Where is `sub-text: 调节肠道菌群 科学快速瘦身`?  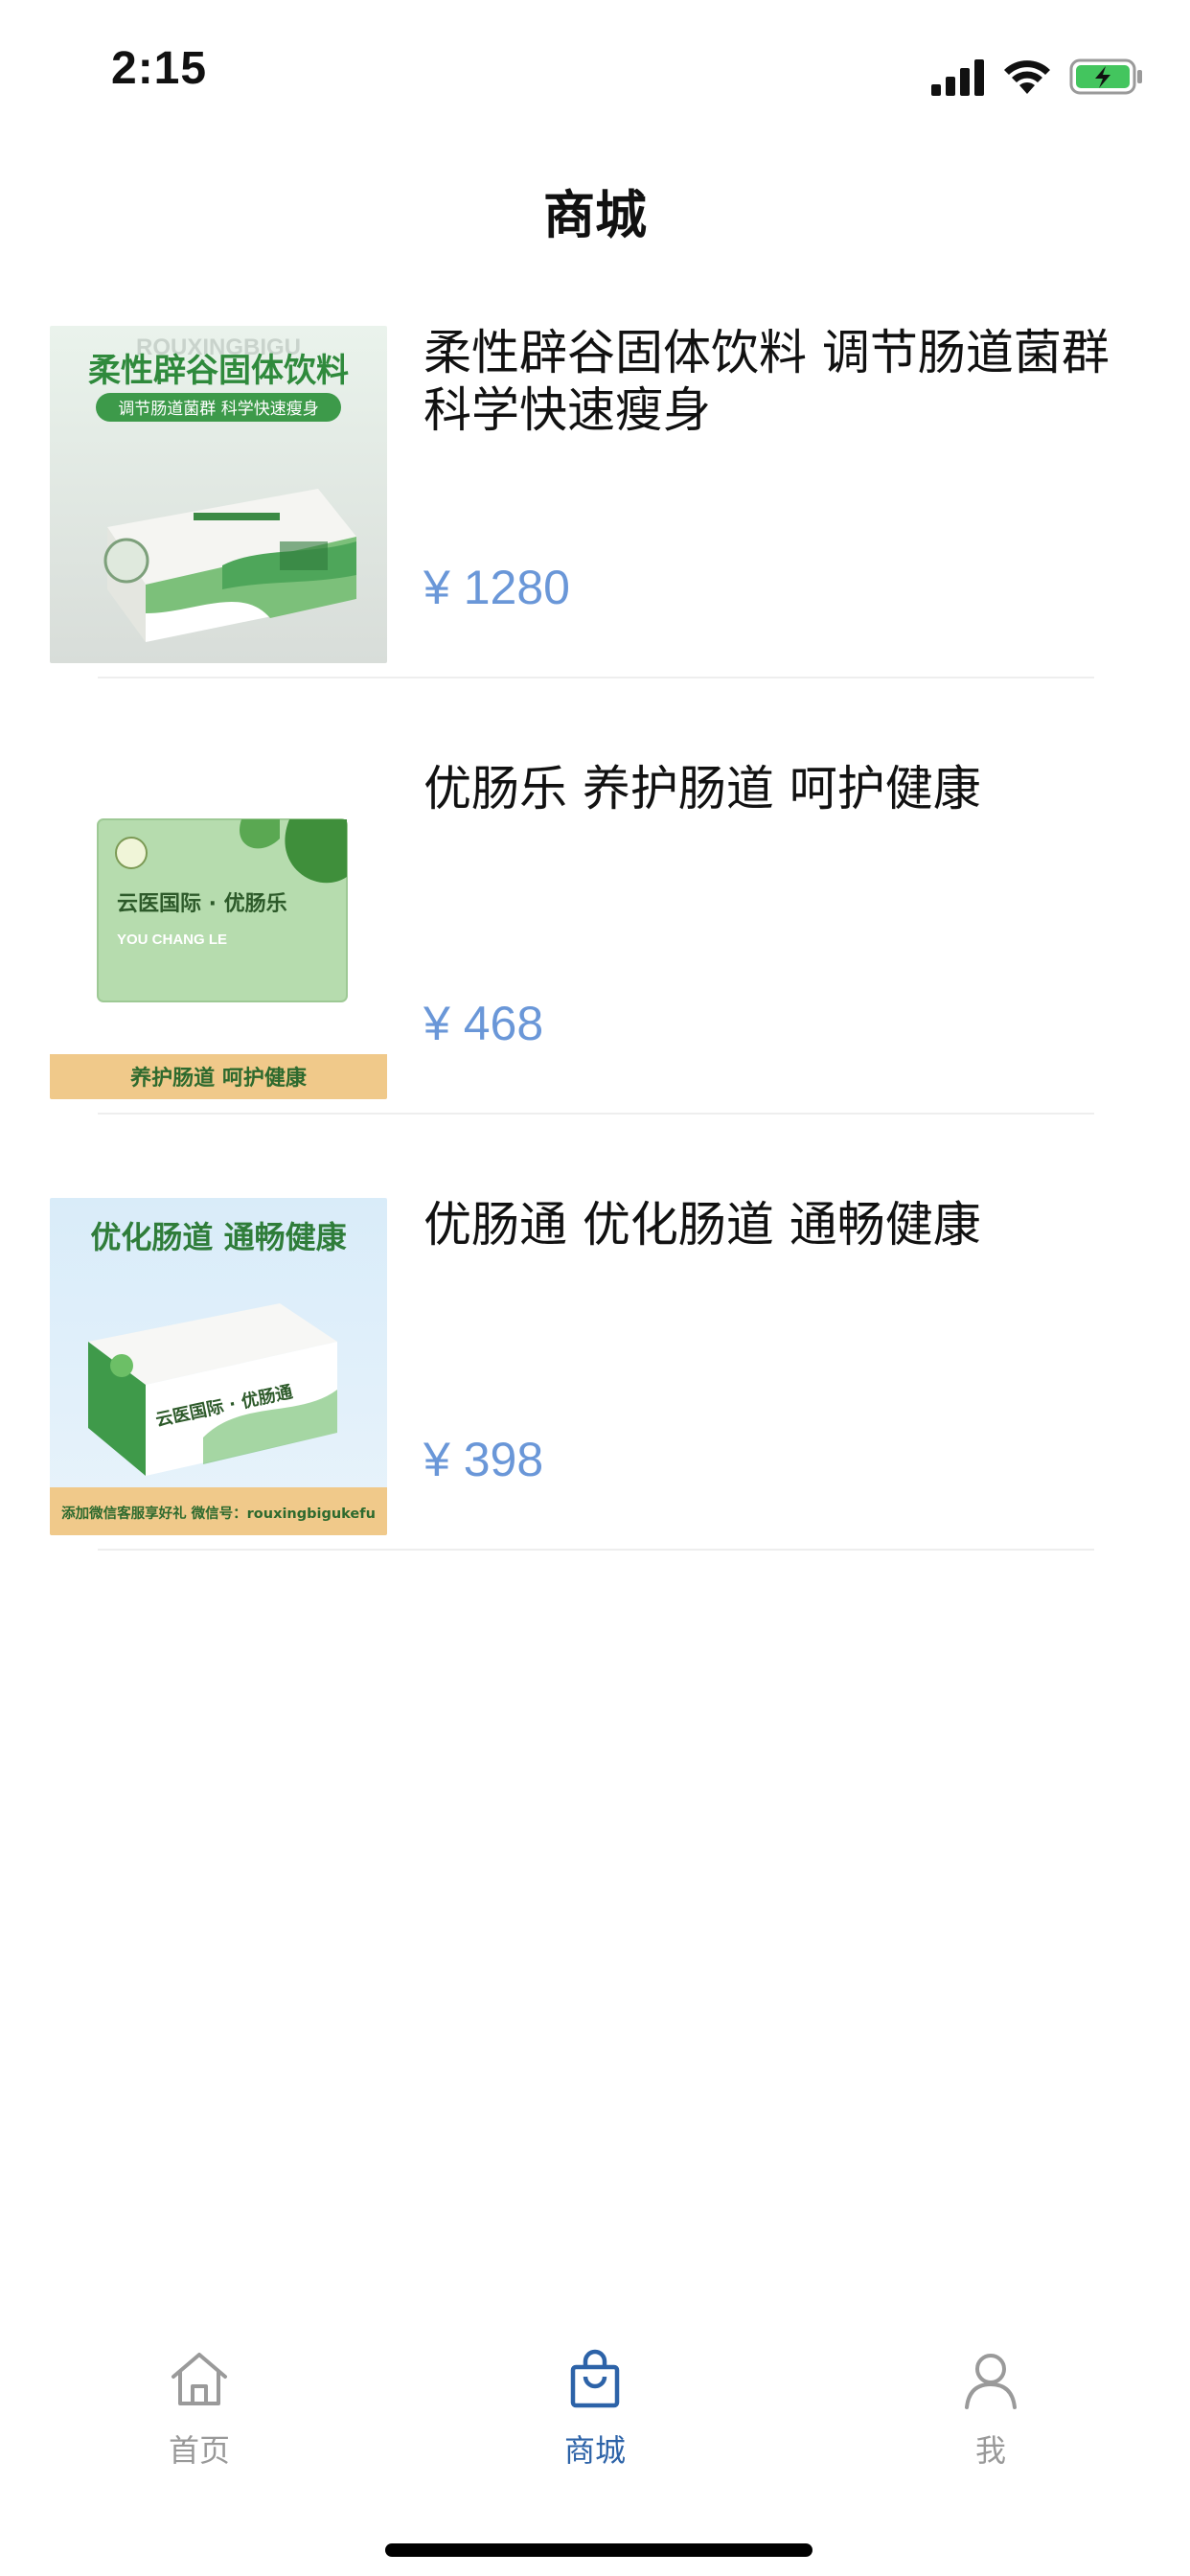 sub-text: 调节肠道菌群 科学快速瘦身 is located at coordinates (218, 409).